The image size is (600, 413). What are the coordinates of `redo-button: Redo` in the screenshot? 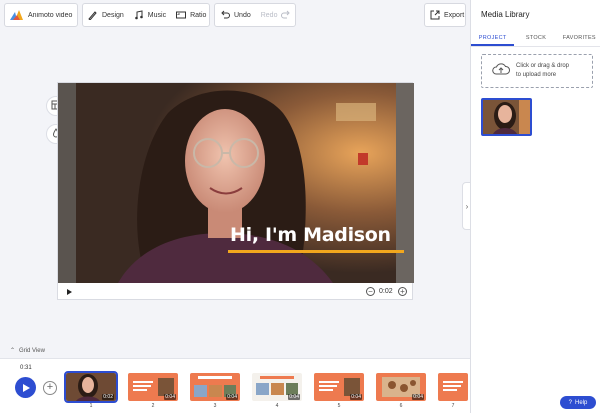 It's located at (278, 15).